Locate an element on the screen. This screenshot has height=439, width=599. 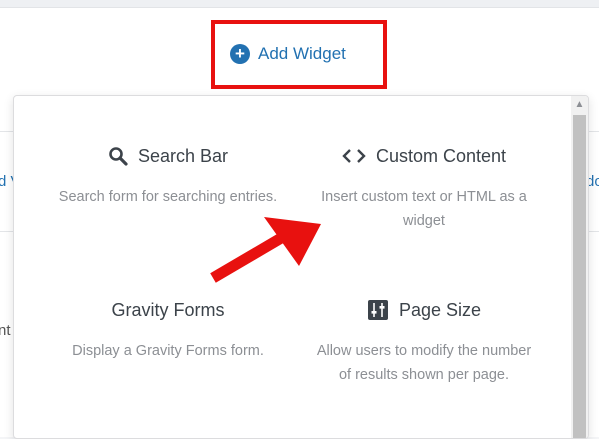
scrollbar-thumb is located at coordinates (579, 276).